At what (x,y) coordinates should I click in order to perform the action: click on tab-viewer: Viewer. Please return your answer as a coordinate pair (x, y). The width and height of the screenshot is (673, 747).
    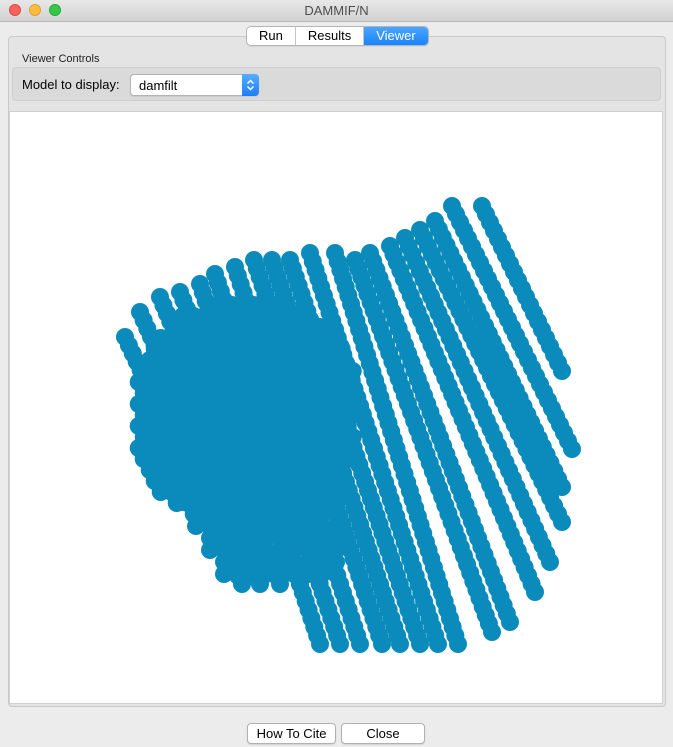
    Looking at the image, I should click on (396, 36).